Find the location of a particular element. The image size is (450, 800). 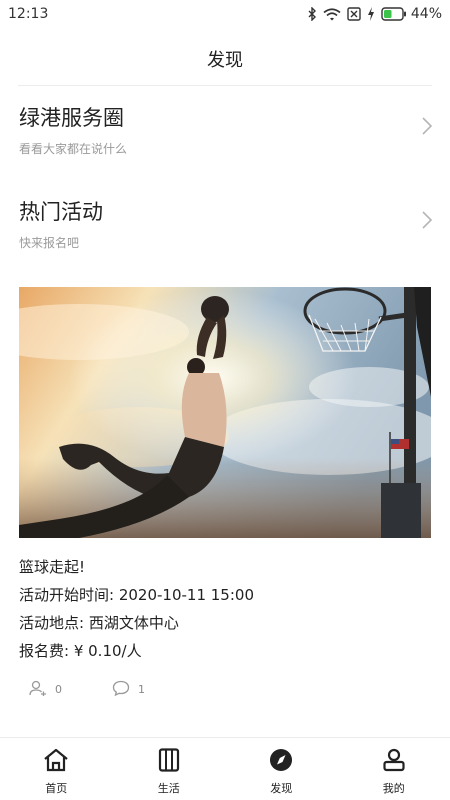

wifi-icon is located at coordinates (332, 14).